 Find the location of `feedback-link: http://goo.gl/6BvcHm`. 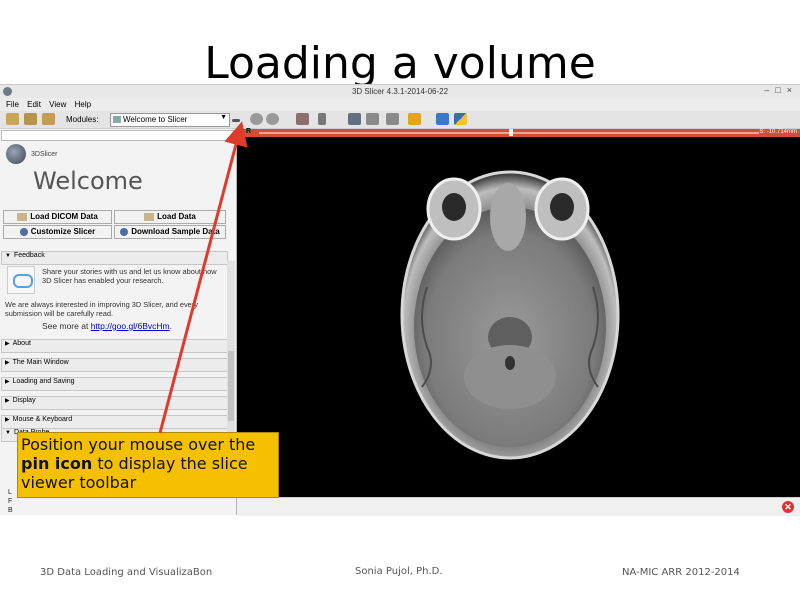

feedback-link: http://goo.gl/6BvcHm is located at coordinates (130, 326).